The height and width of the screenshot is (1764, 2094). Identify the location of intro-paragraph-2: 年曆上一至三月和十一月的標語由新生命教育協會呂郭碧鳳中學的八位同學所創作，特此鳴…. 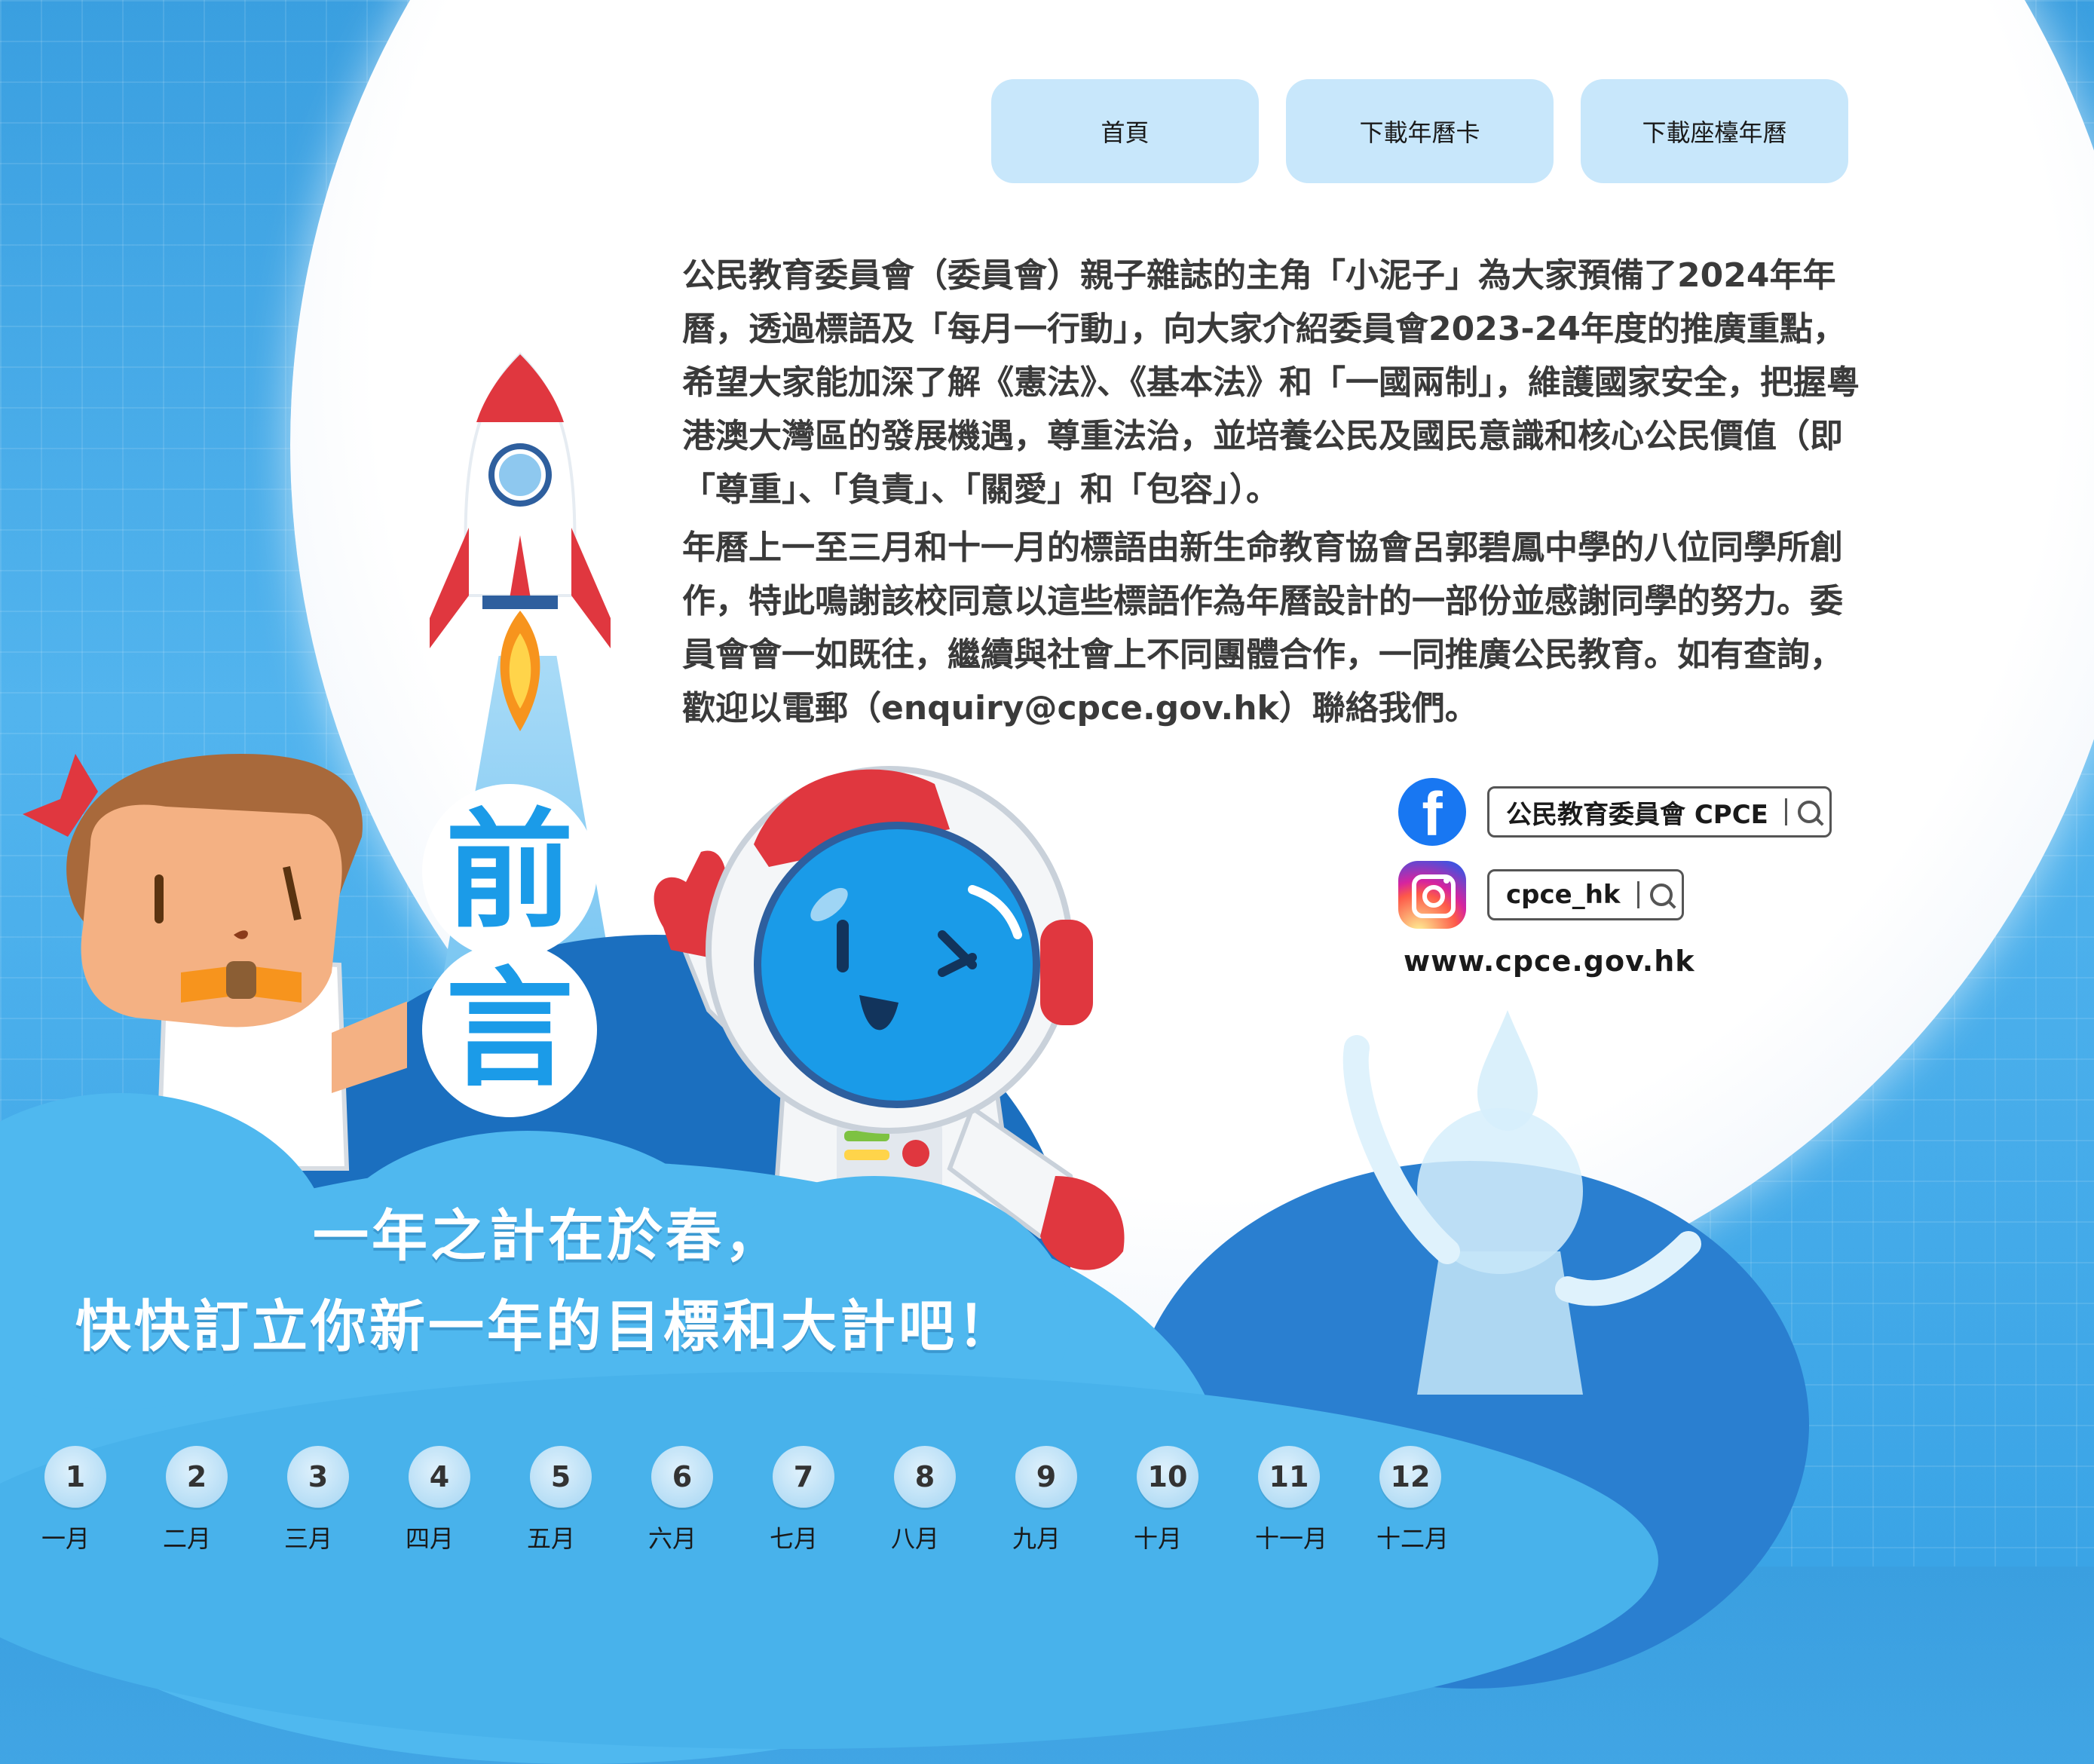
(1262, 627).